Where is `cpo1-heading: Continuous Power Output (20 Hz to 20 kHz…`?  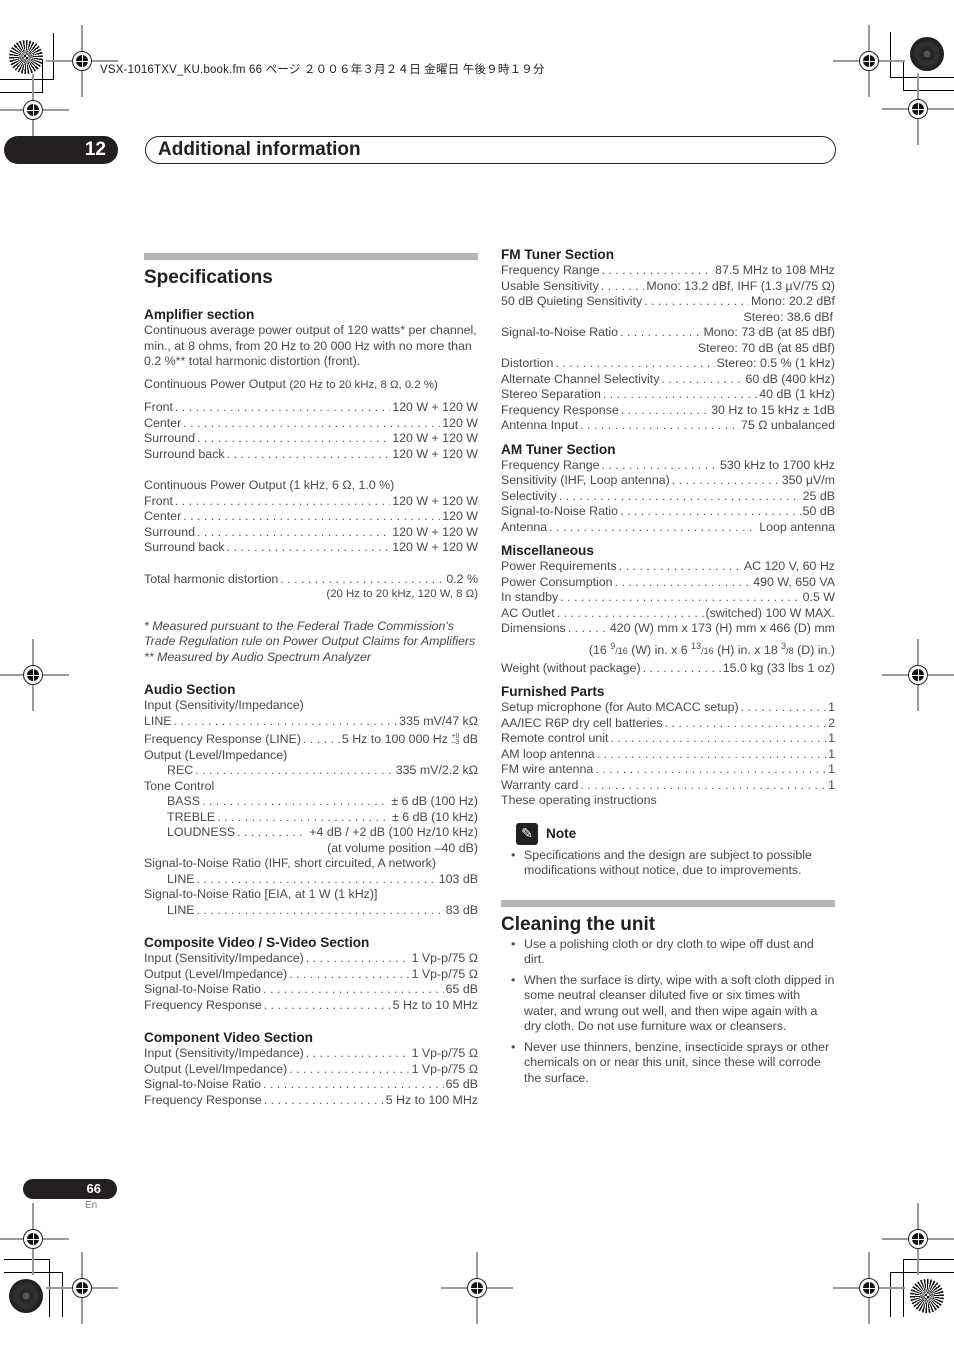 cpo1-heading: Continuous Power Output (20 Hz to 20 kHz… is located at coordinates (311, 385).